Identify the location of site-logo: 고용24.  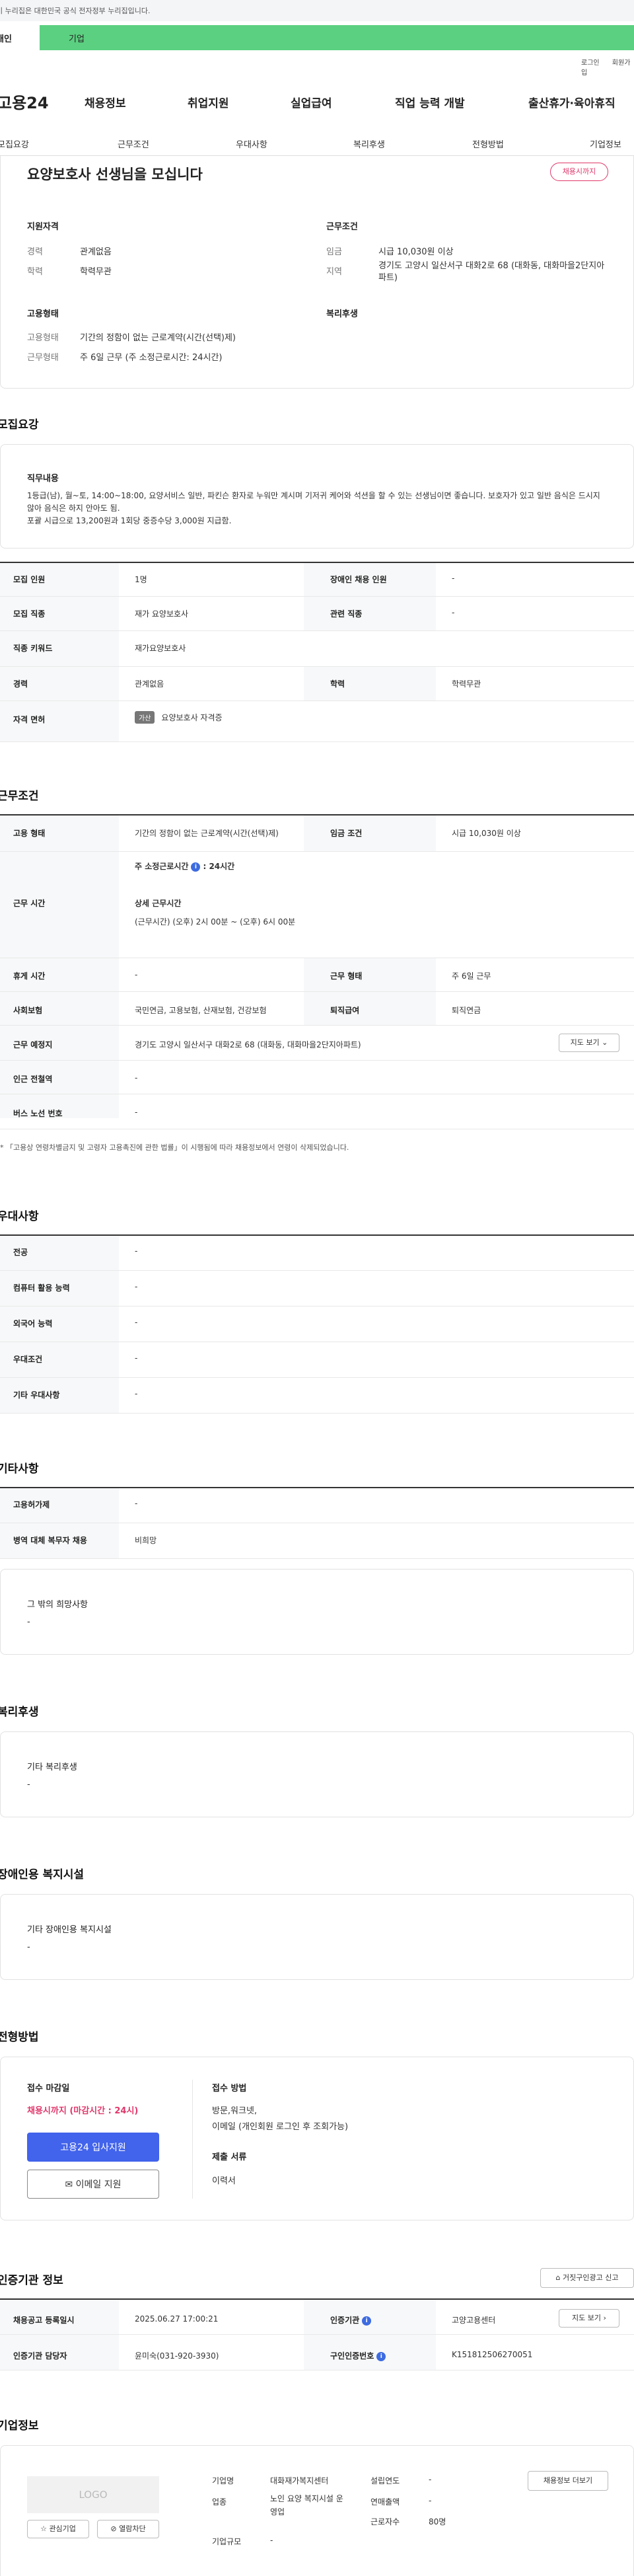
(24, 101).